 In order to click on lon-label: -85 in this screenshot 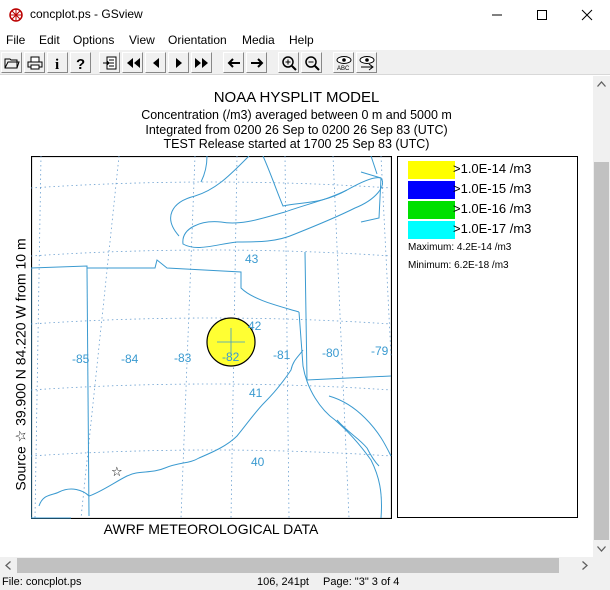, I will do `click(81, 359)`.